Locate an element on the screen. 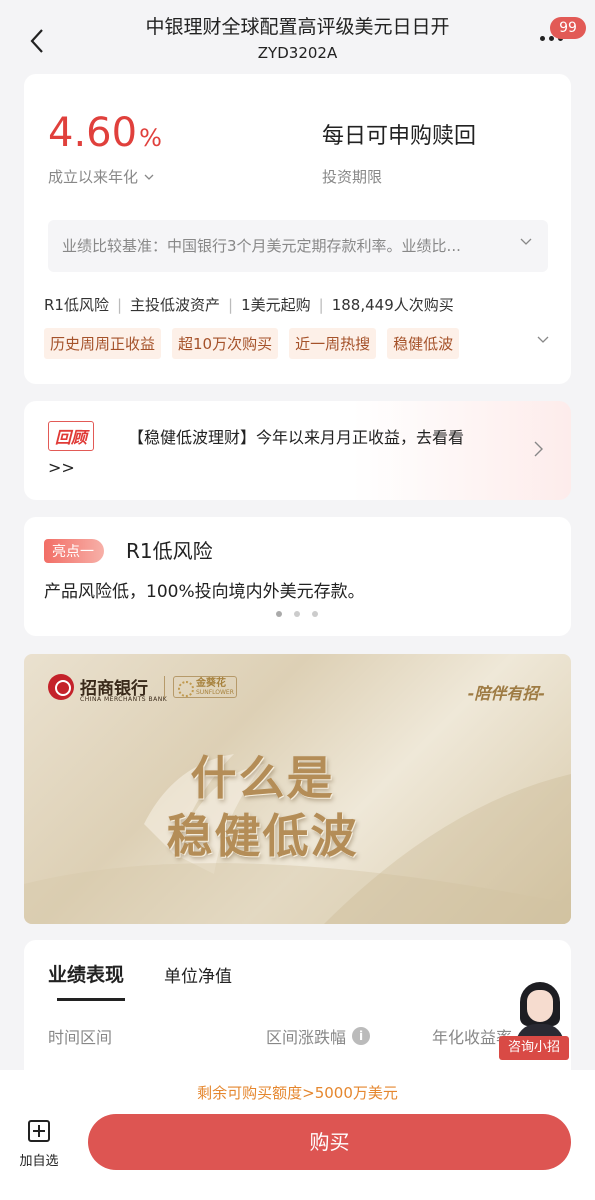  active-tab-indicator is located at coordinates (91, 999).